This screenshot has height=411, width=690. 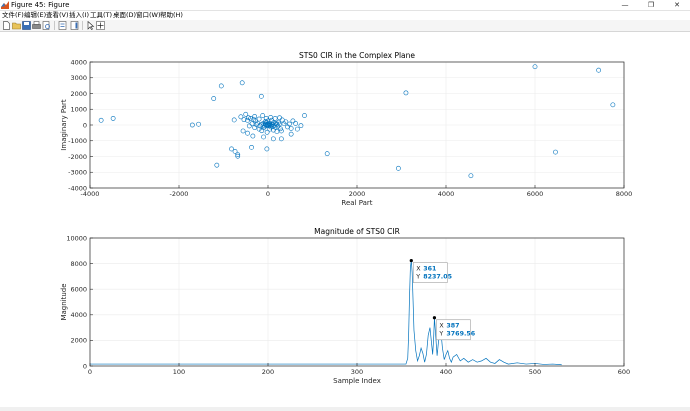 What do you see at coordinates (78, 110) in the screenshot?
I see `y-tick-label: 1000` at bounding box center [78, 110].